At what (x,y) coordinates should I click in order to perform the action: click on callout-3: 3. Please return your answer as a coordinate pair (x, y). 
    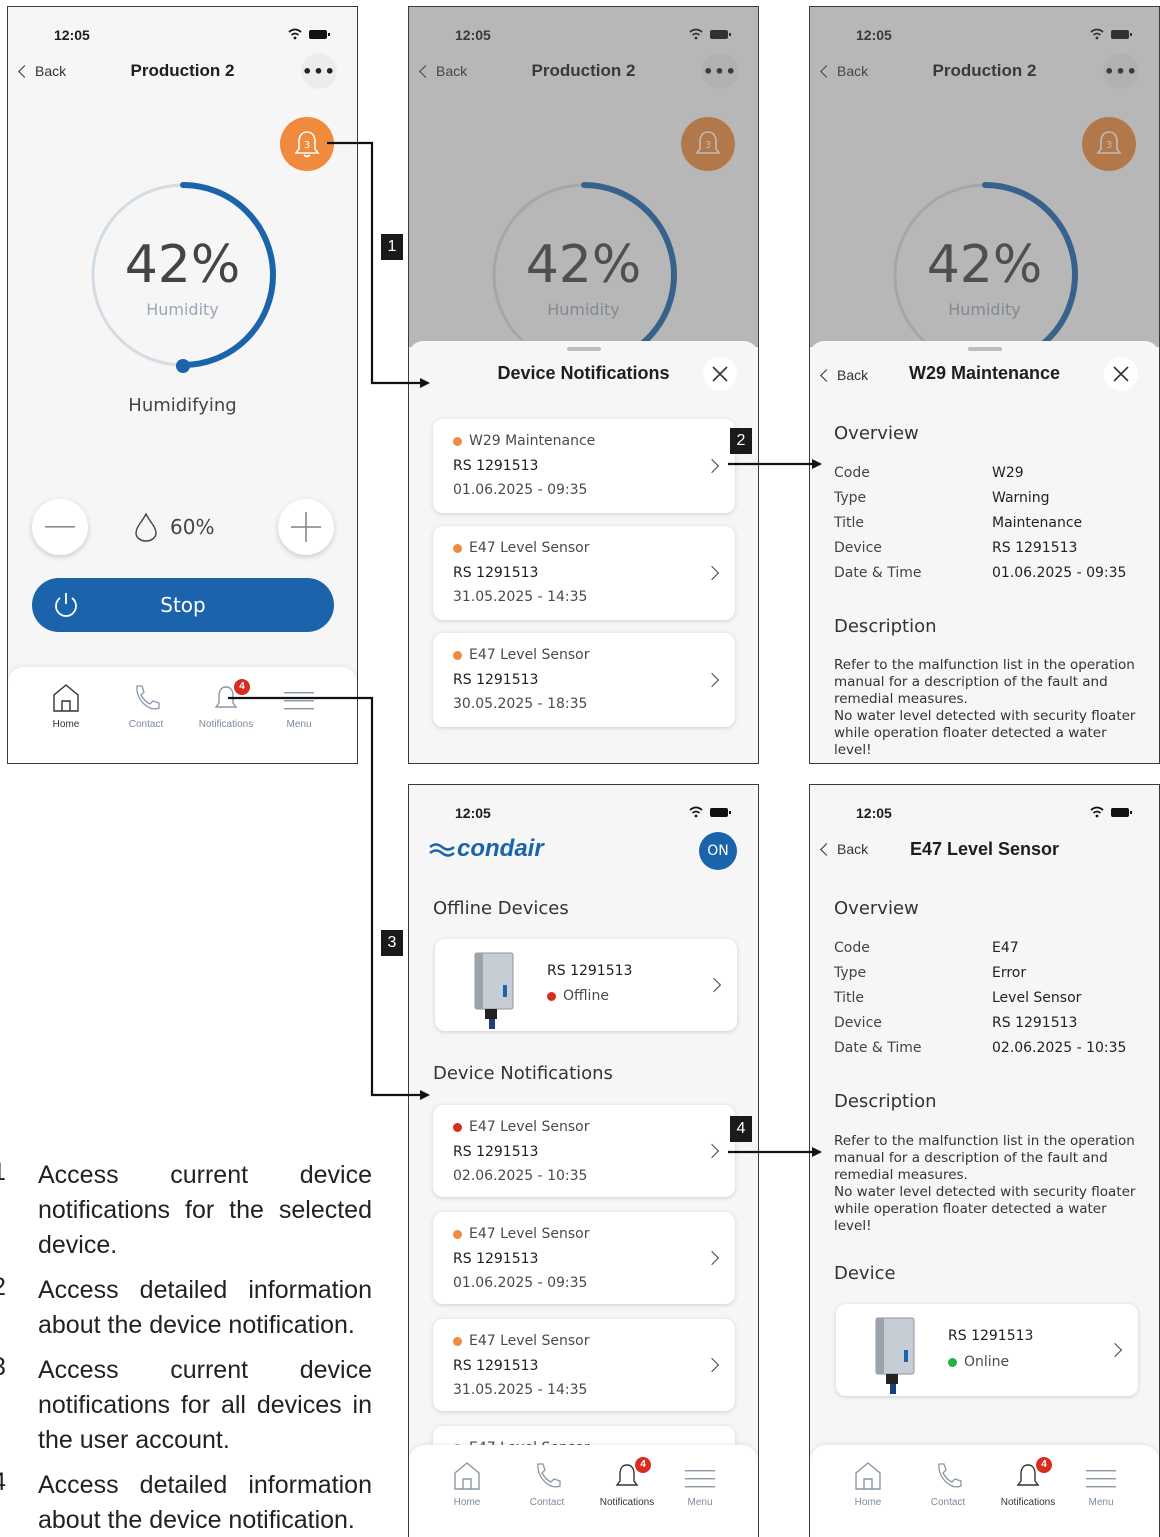
    Looking at the image, I should click on (392, 943).